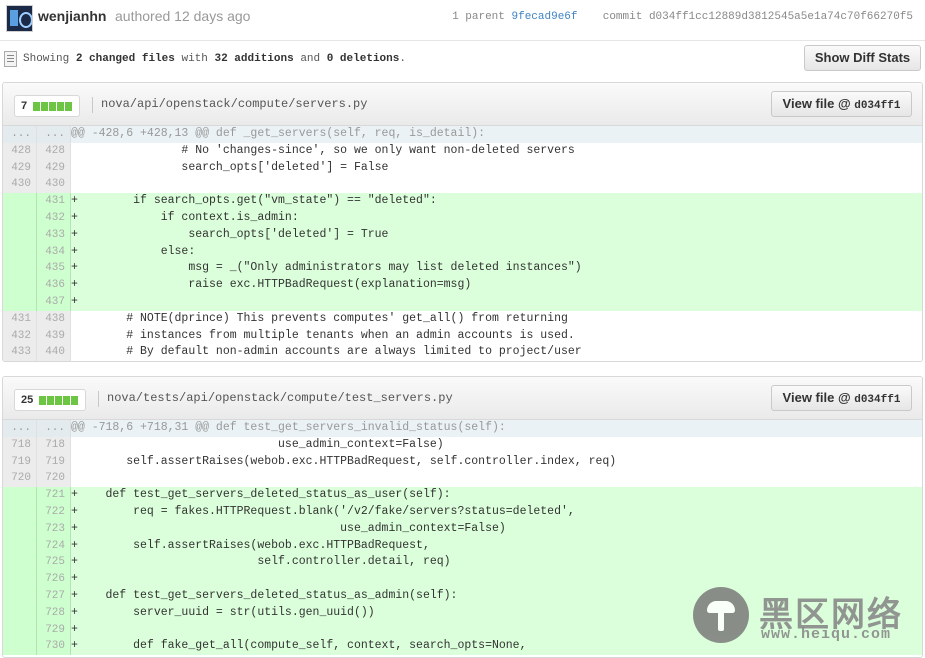  Describe the element at coordinates (23, 336) in the screenshot. I see `old-line-number: 432` at that location.